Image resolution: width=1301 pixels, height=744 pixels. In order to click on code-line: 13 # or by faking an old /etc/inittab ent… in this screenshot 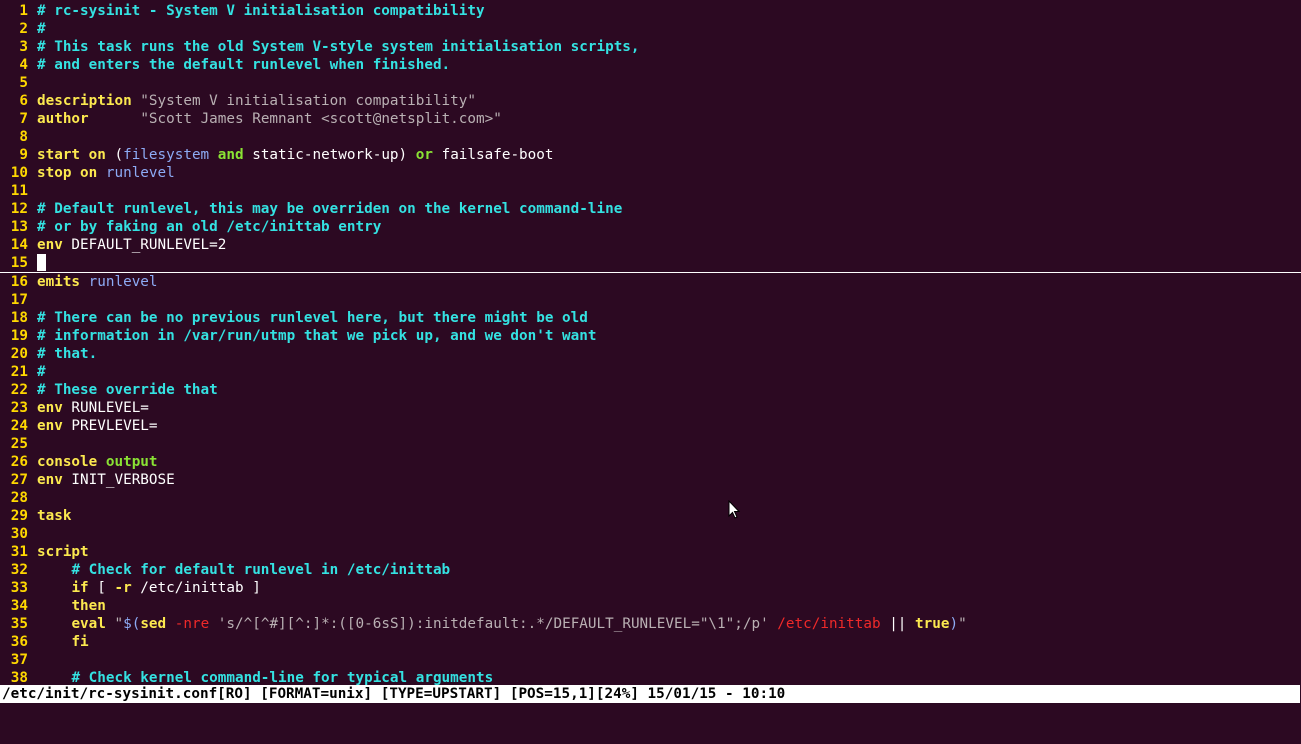, I will do `click(650, 227)`.